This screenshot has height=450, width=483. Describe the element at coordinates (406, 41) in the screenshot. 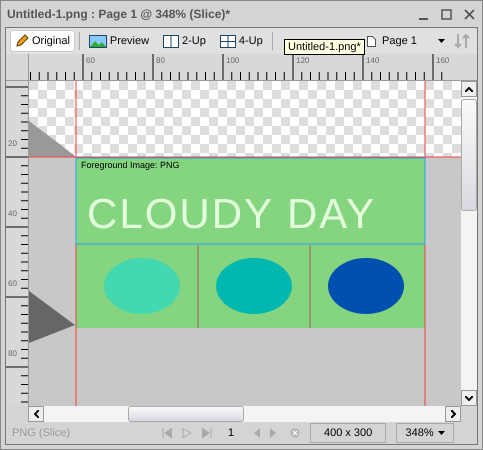

I see `page-dropdown: Page 1` at that location.